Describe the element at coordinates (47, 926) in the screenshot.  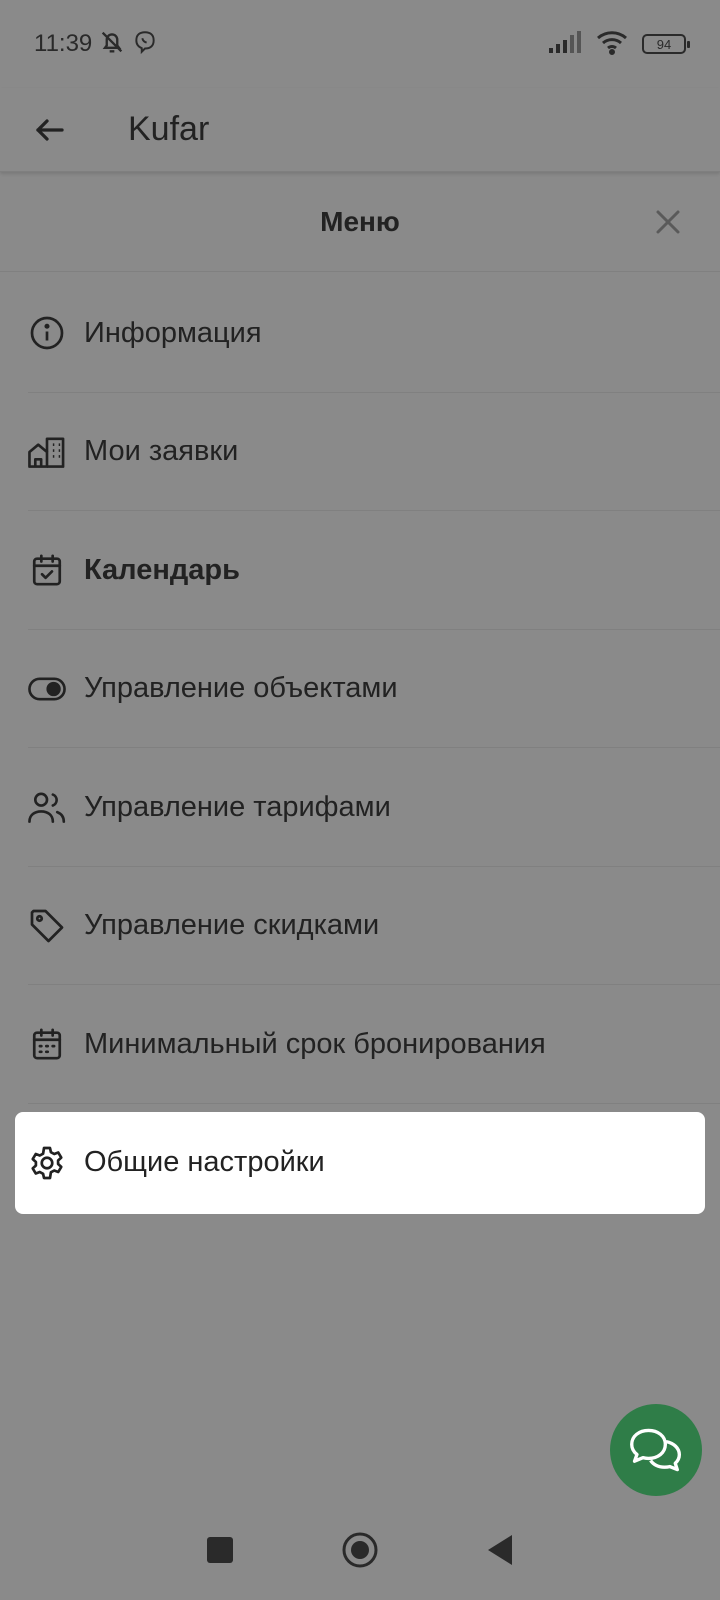
I see `tag-icon` at that location.